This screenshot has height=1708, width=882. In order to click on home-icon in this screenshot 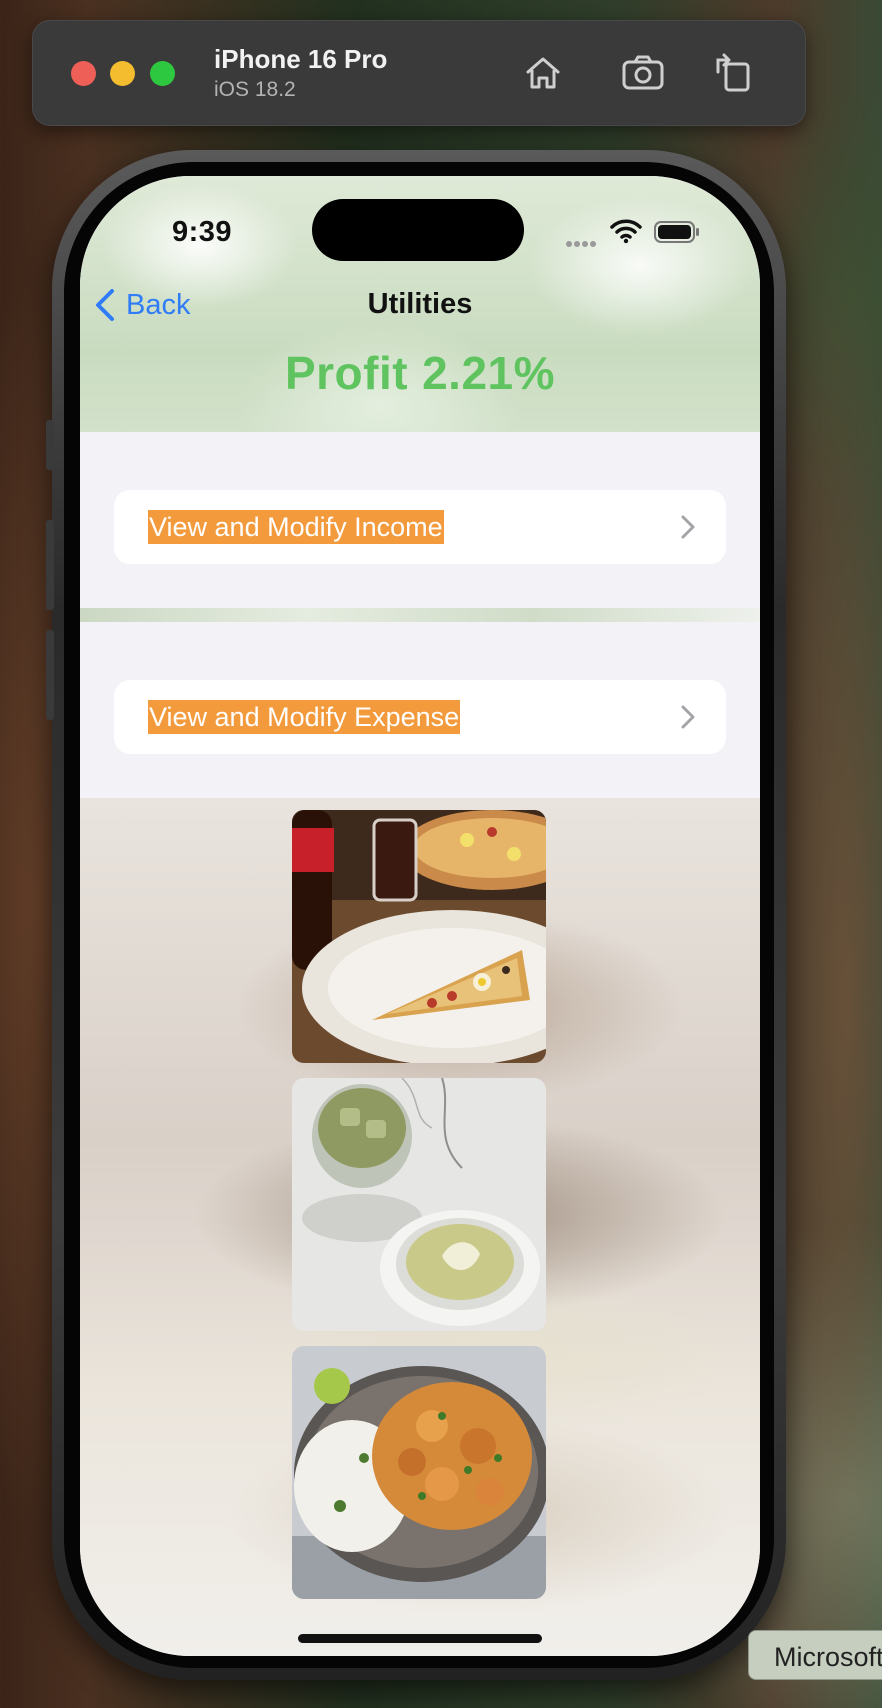, I will do `click(543, 73)`.